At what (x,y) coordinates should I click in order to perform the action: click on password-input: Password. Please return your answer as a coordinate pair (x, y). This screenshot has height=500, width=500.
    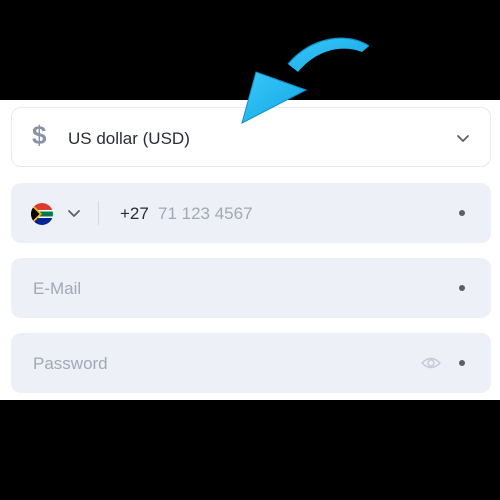
    Looking at the image, I should click on (70, 364).